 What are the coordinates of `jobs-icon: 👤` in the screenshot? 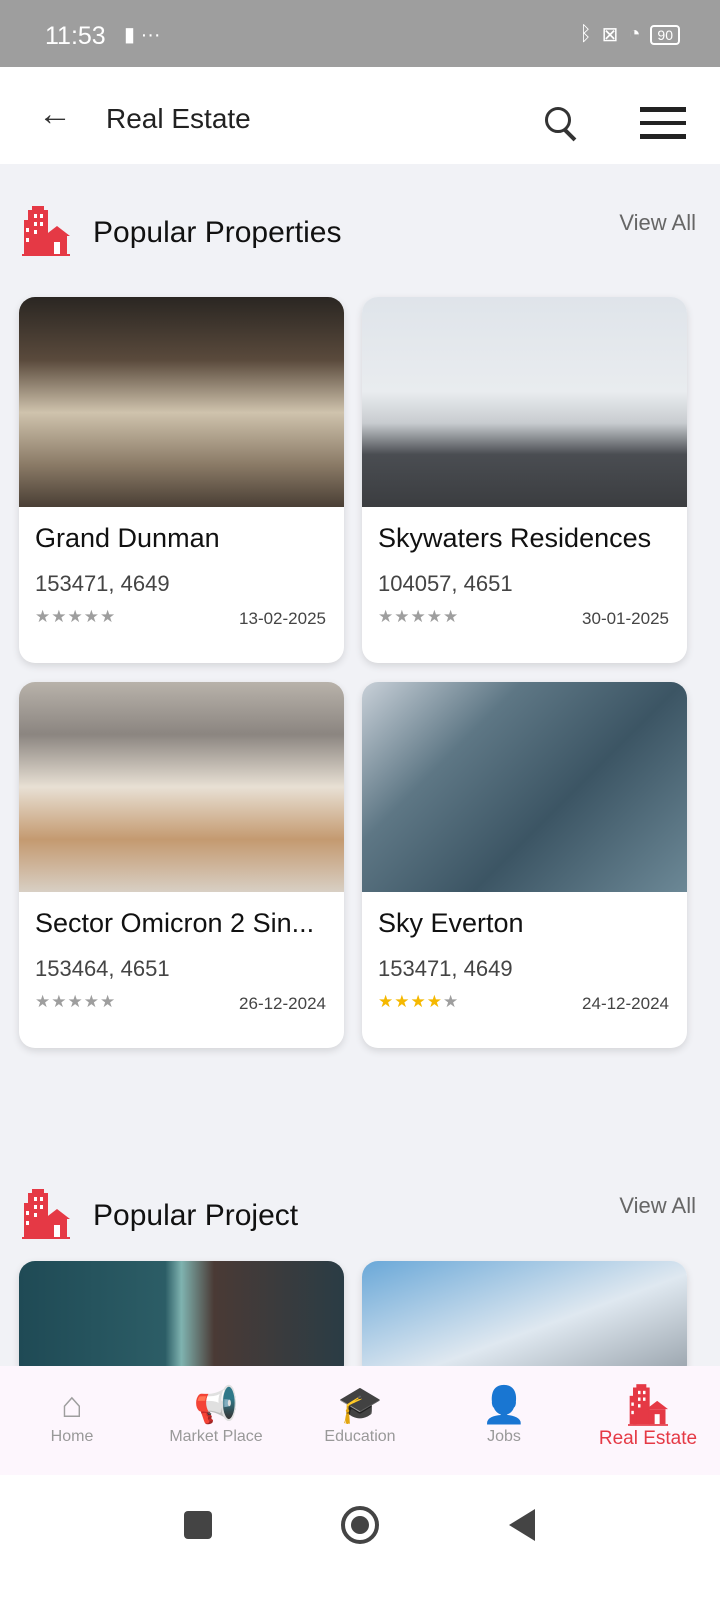 It's located at (504, 1404).